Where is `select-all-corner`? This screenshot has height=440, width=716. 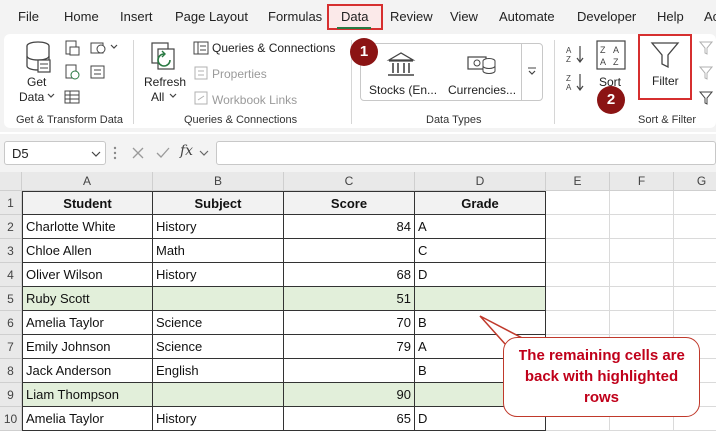 select-all-corner is located at coordinates (11, 181).